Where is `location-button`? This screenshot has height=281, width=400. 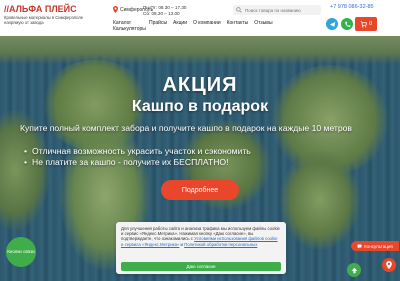 location-button is located at coordinates (389, 265).